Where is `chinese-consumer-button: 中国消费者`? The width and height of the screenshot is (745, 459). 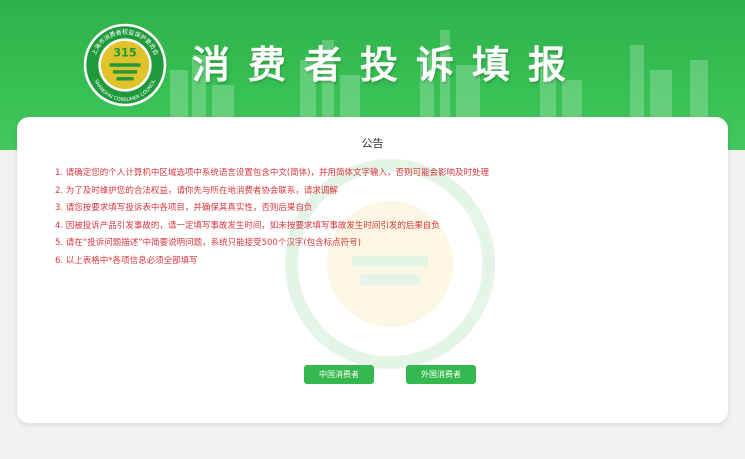 chinese-consumer-button: 中国消费者 is located at coordinates (339, 374).